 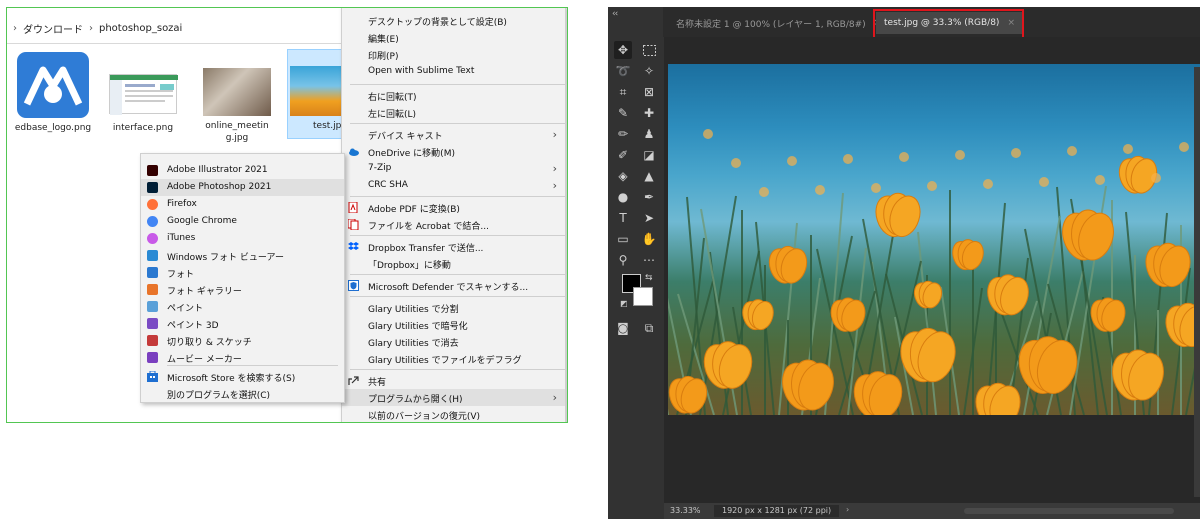 What do you see at coordinates (242, 204) in the screenshot?
I see `open-with-item: Firefox` at bounding box center [242, 204].